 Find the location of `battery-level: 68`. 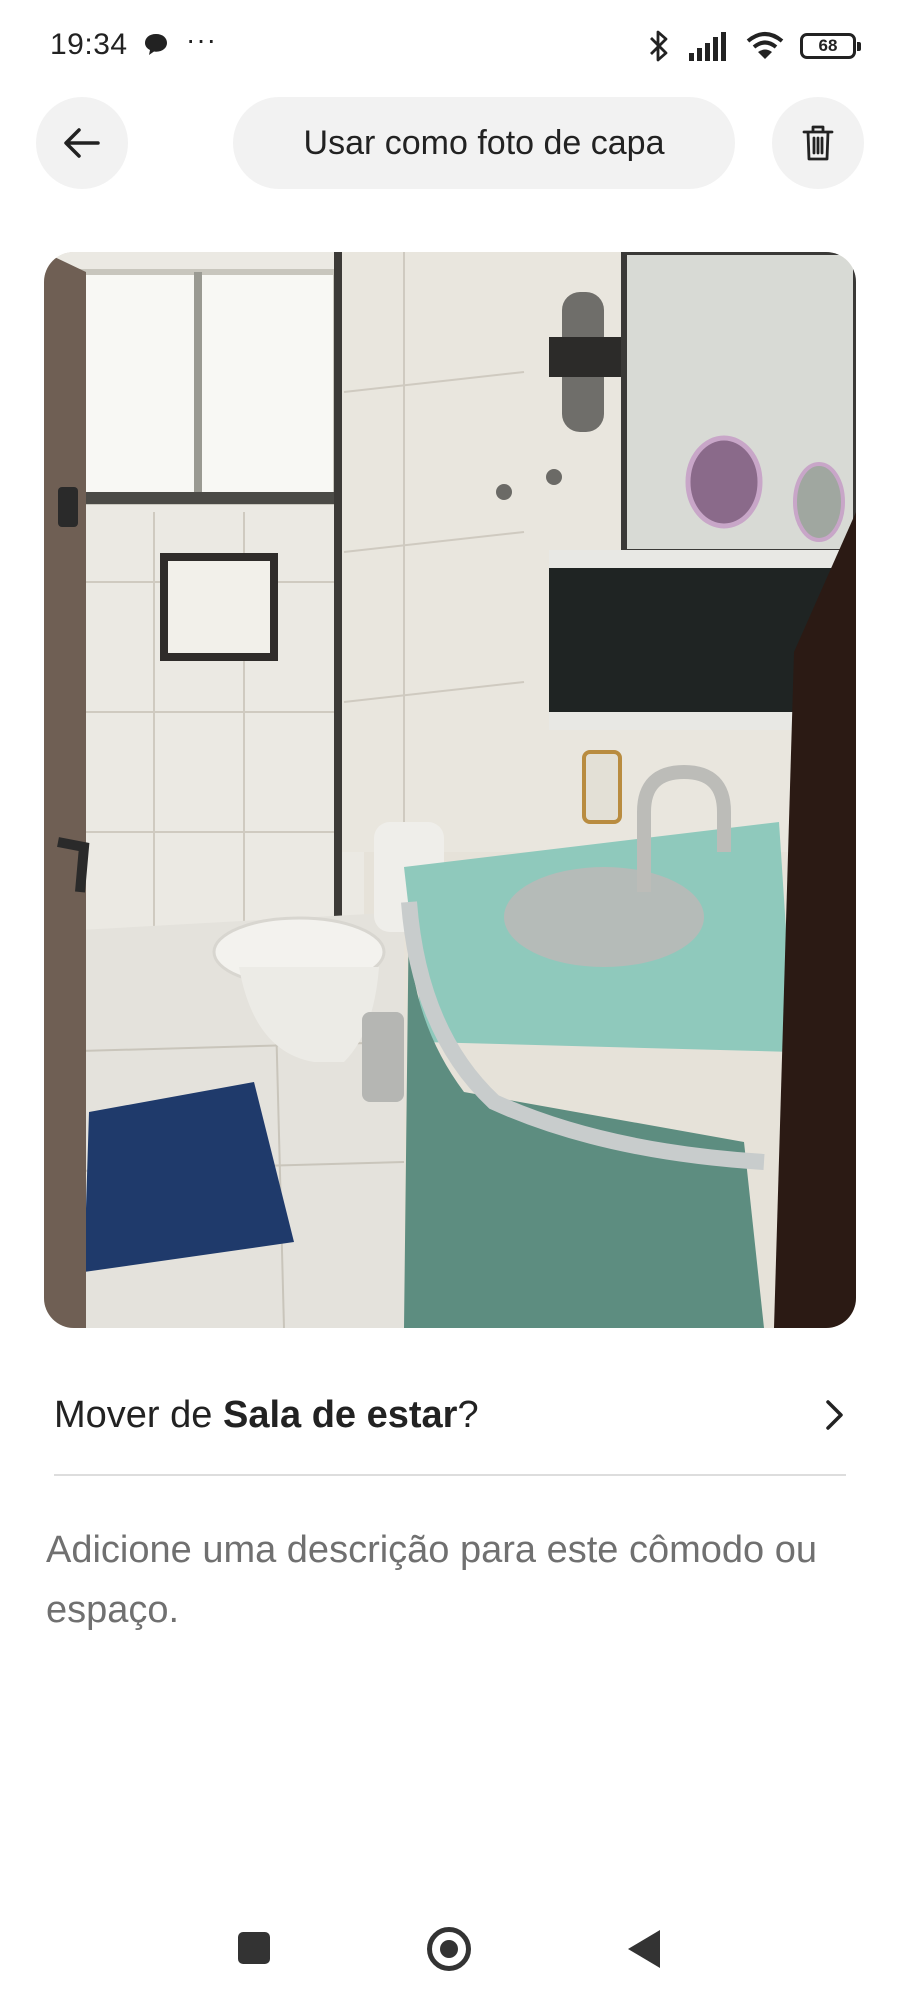

battery-level: 68 is located at coordinates (828, 45).